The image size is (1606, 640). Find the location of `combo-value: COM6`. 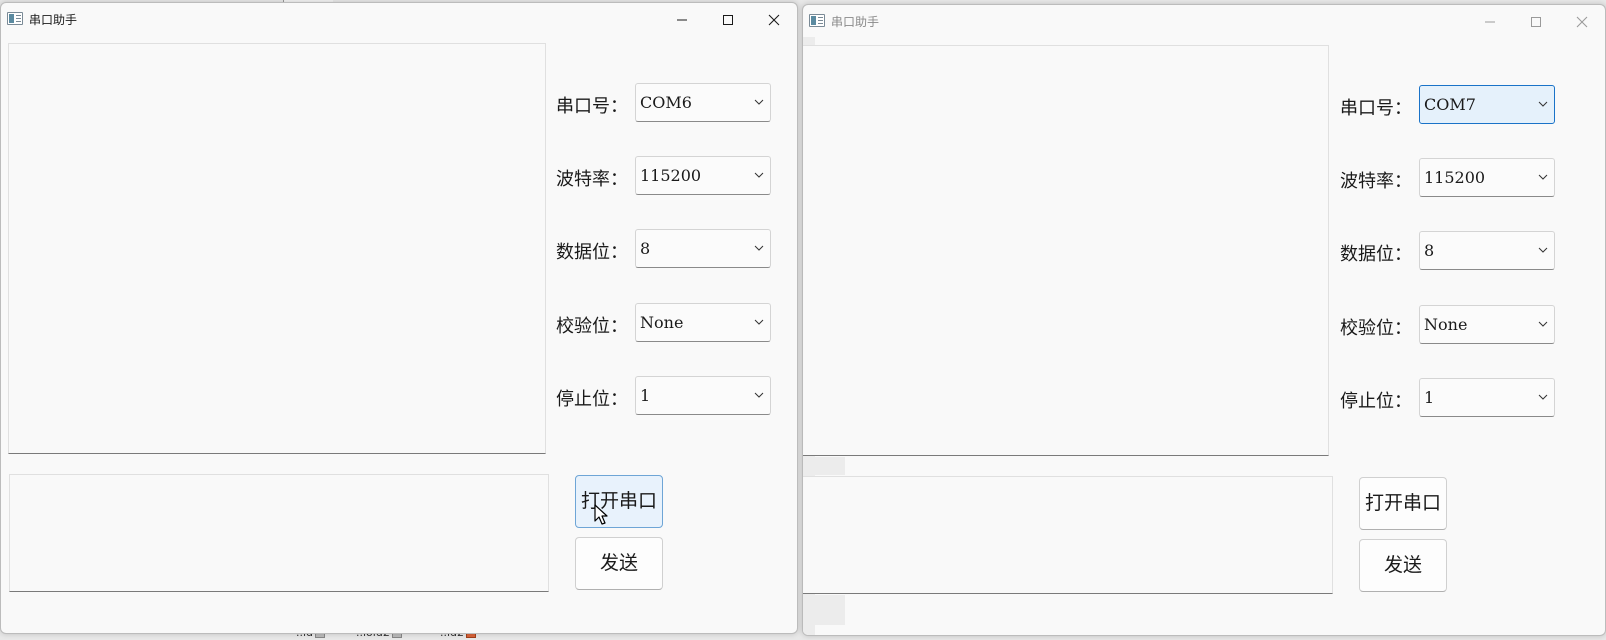

combo-value: COM6 is located at coordinates (666, 102).